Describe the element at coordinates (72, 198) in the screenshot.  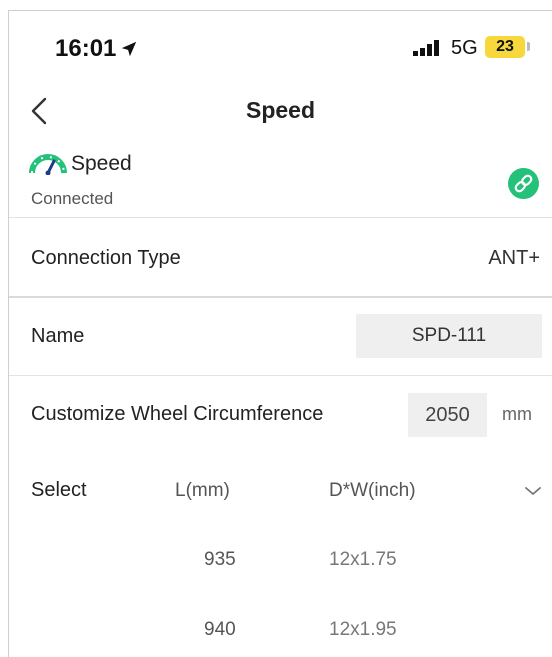
I see `connection-status: Connected` at that location.